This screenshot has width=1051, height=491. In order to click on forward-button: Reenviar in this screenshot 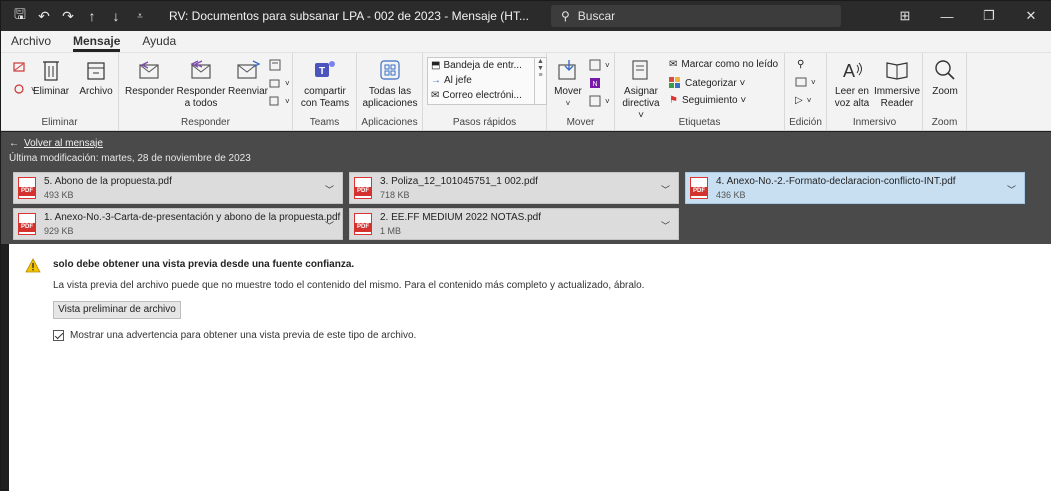, I will do `click(248, 77)`.